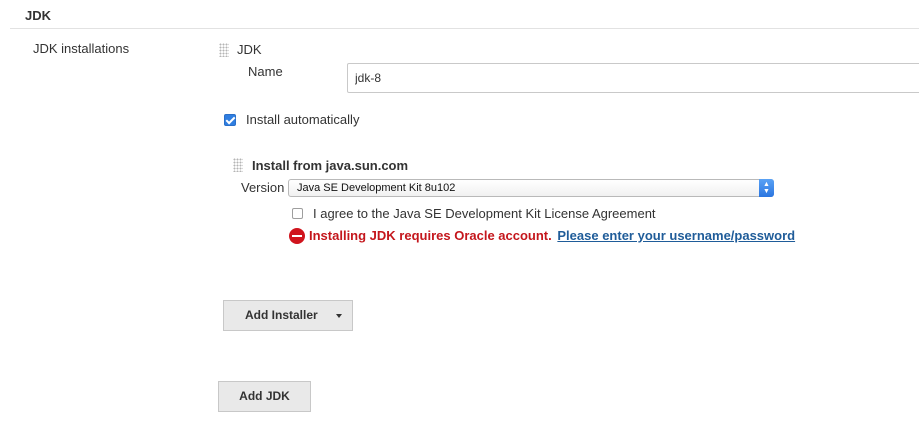 The image size is (919, 424). What do you see at coordinates (676, 235) in the screenshot?
I see `enter-credentials-link: Please enter your username/password` at bounding box center [676, 235].